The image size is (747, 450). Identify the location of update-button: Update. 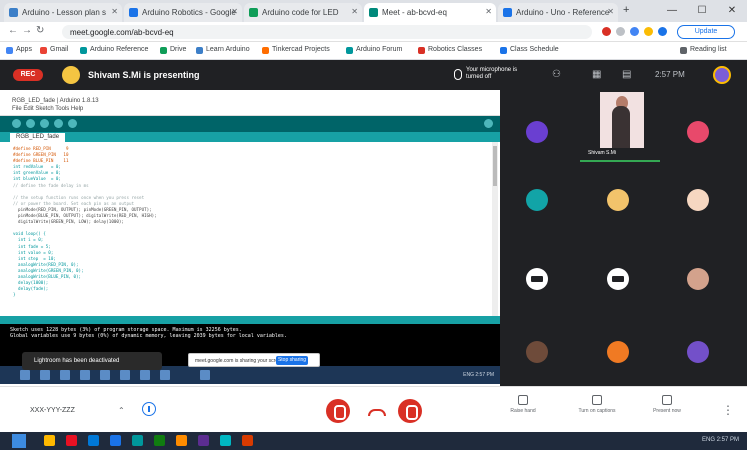
(706, 32).